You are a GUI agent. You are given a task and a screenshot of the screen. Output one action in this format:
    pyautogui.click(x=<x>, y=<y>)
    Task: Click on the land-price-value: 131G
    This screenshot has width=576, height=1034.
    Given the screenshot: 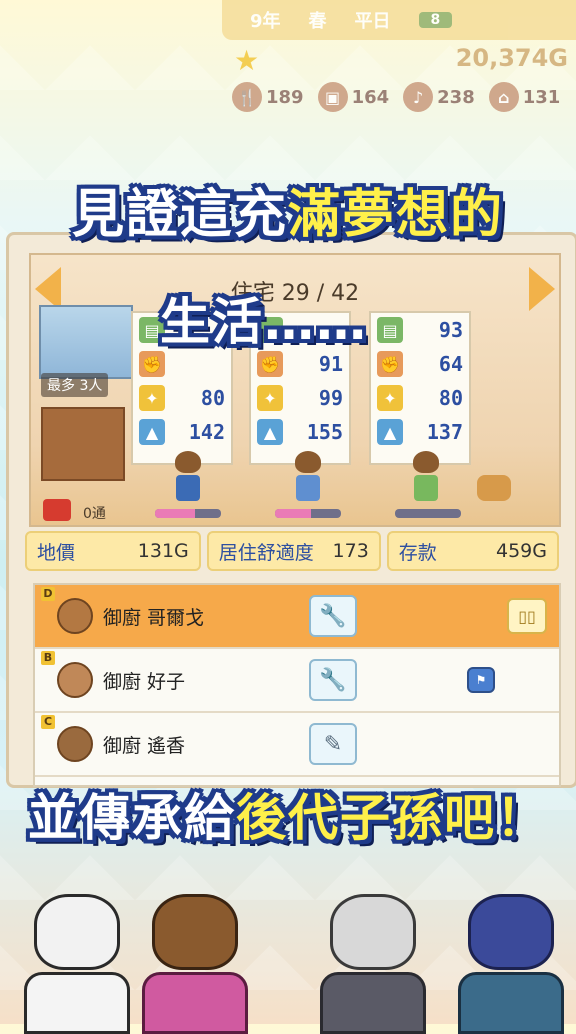 What is the action you would take?
    pyautogui.click(x=163, y=551)
    